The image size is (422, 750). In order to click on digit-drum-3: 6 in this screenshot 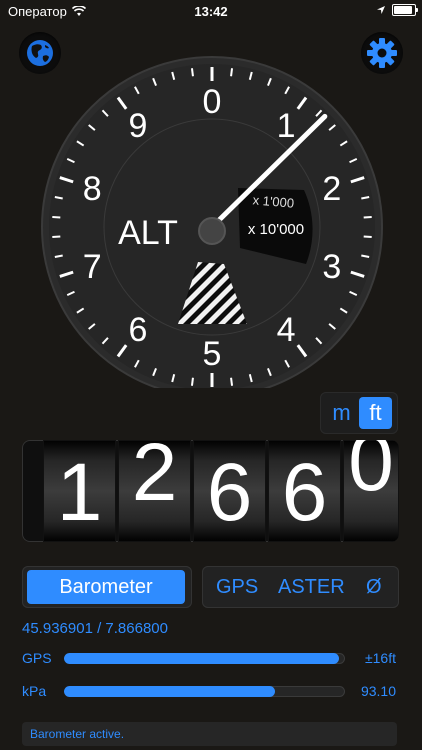, I will do `click(229, 491)`.